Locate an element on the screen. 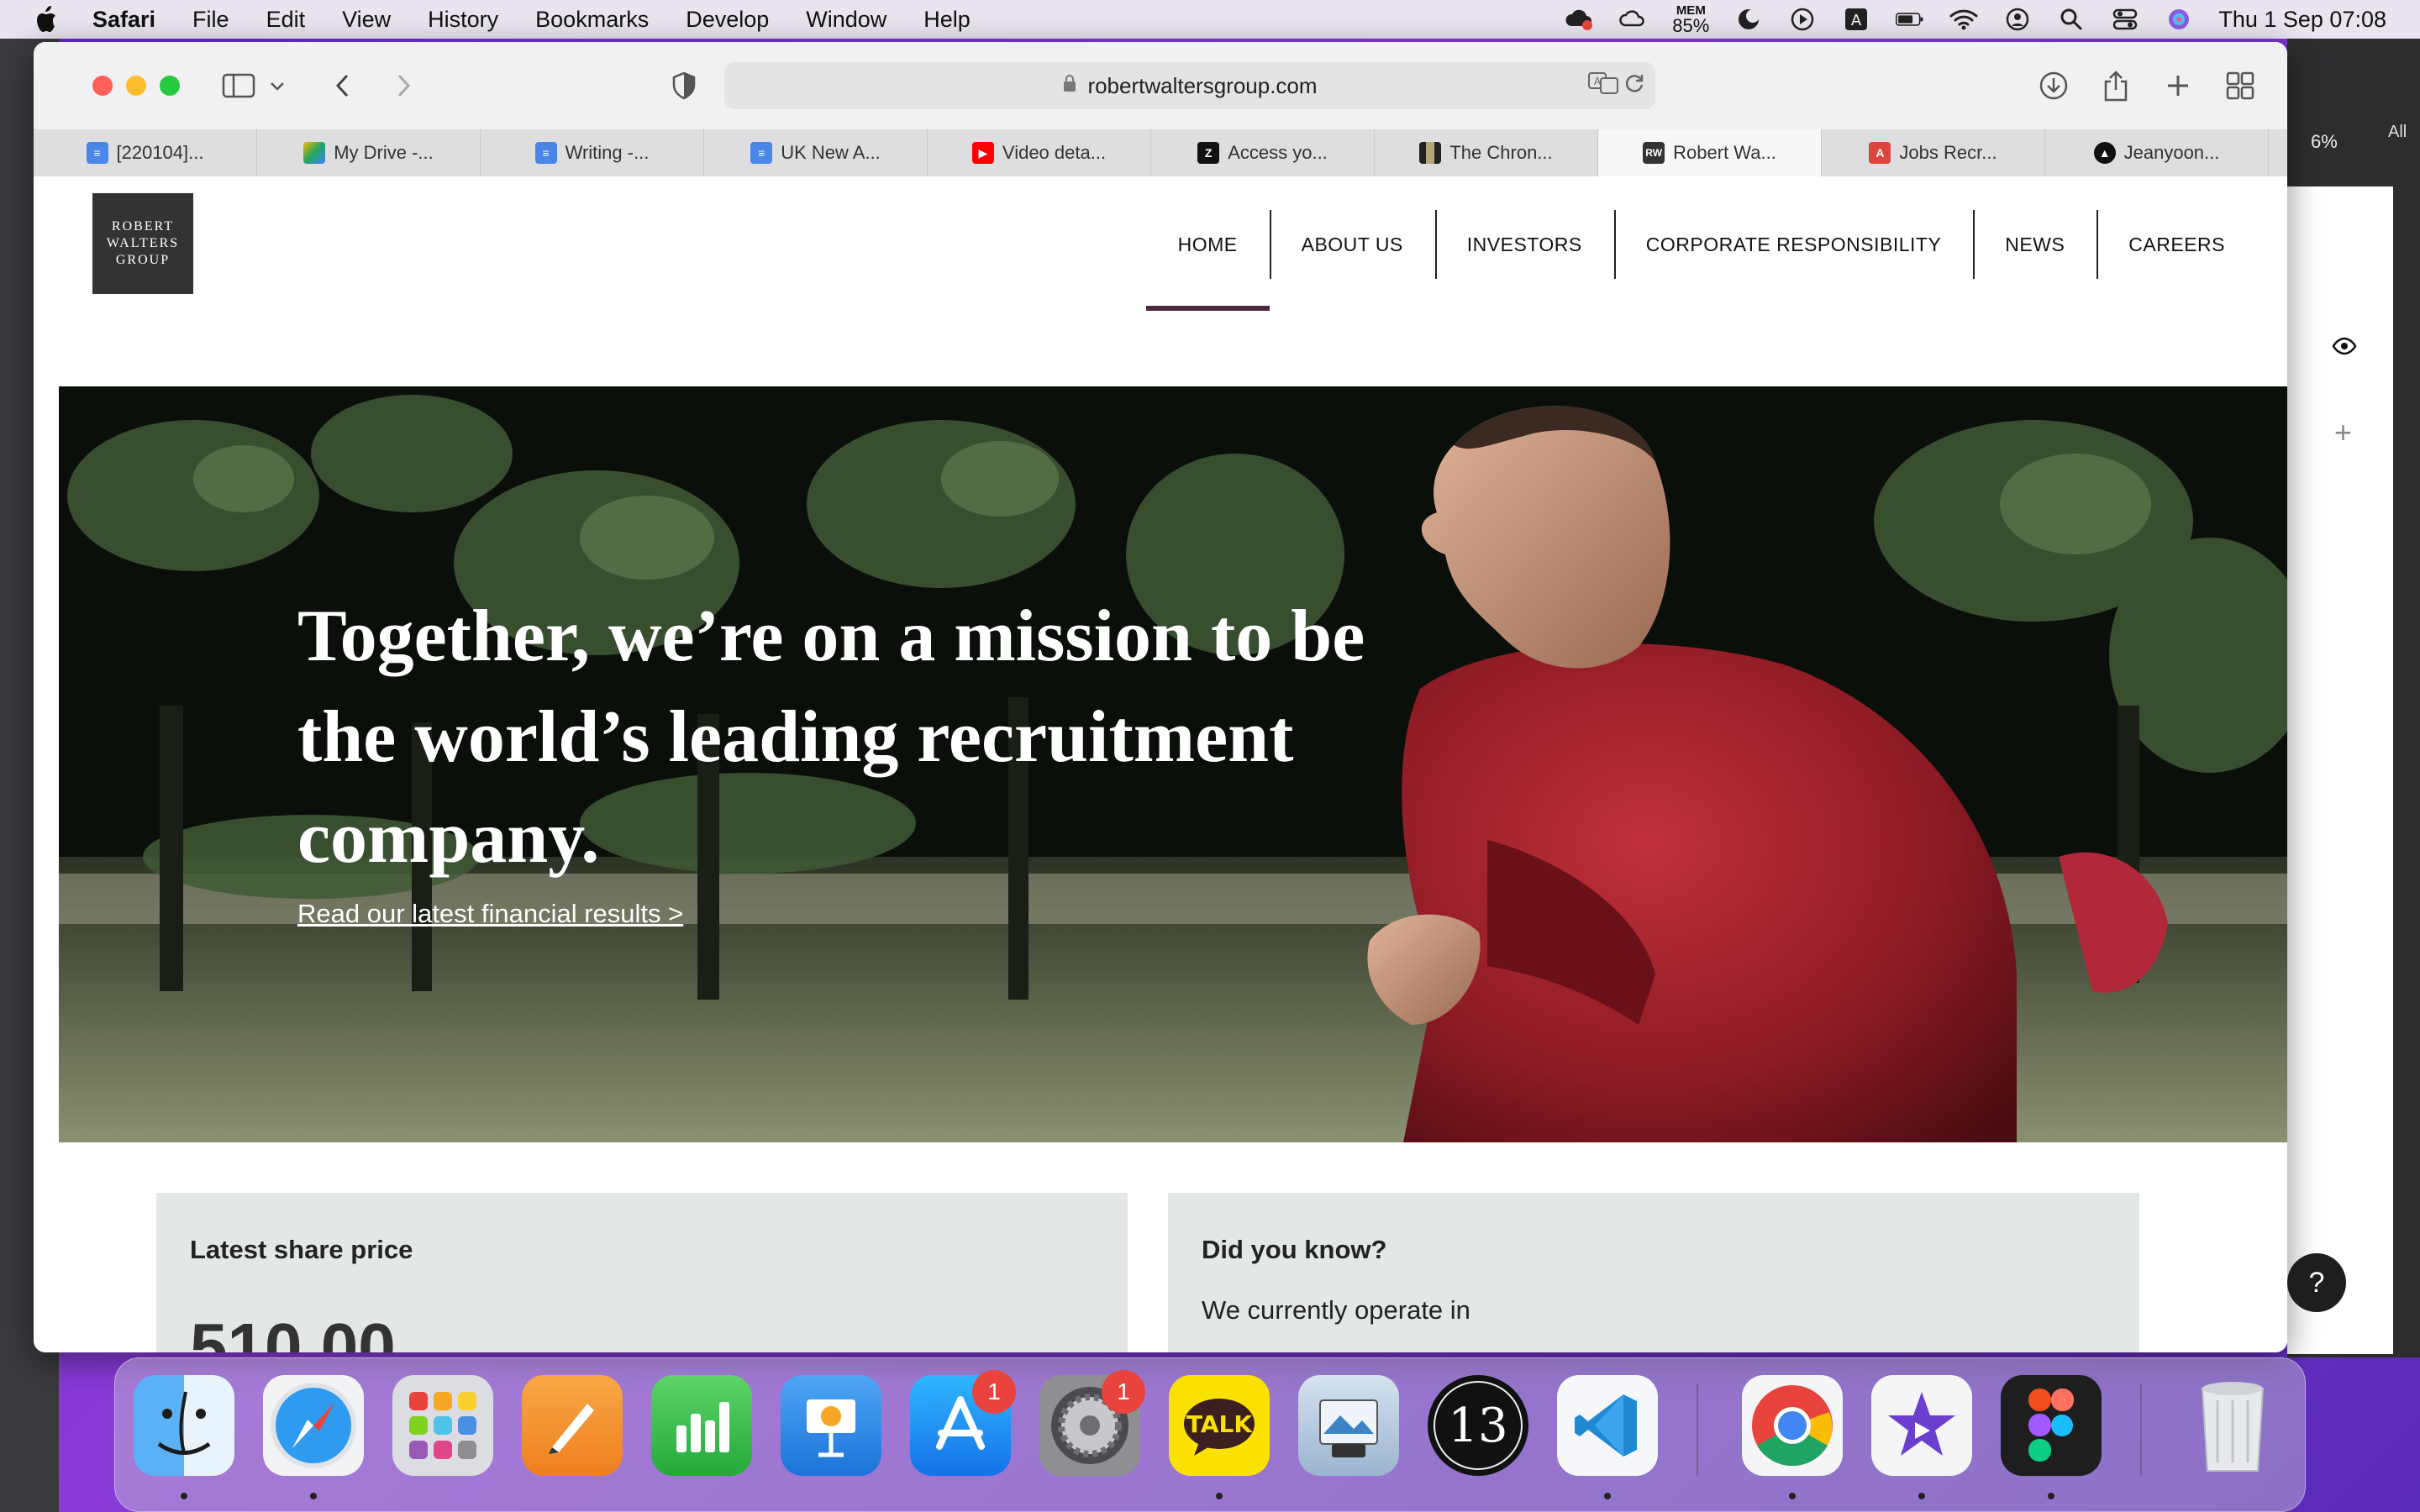 The width and height of the screenshot is (2420, 1512). menu-edit: Edit is located at coordinates (286, 20).